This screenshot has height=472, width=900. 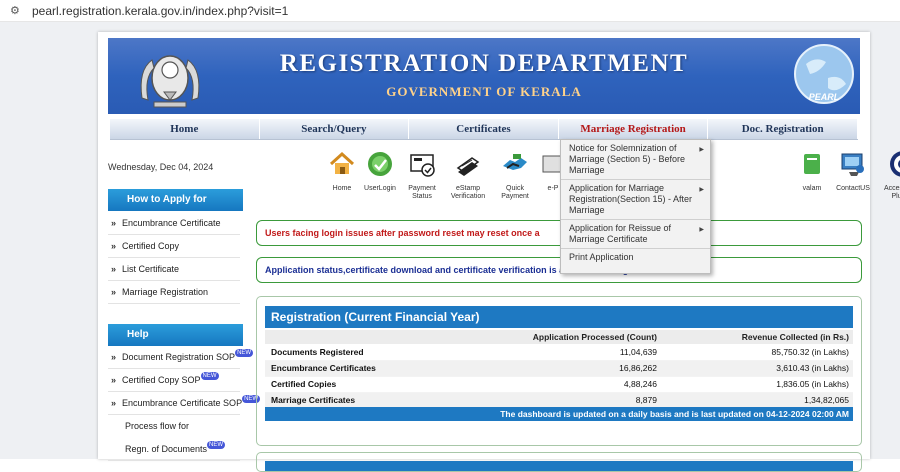 I want to click on table-cell: 3,610.43 (in Lakhs), so click(x=758, y=368).